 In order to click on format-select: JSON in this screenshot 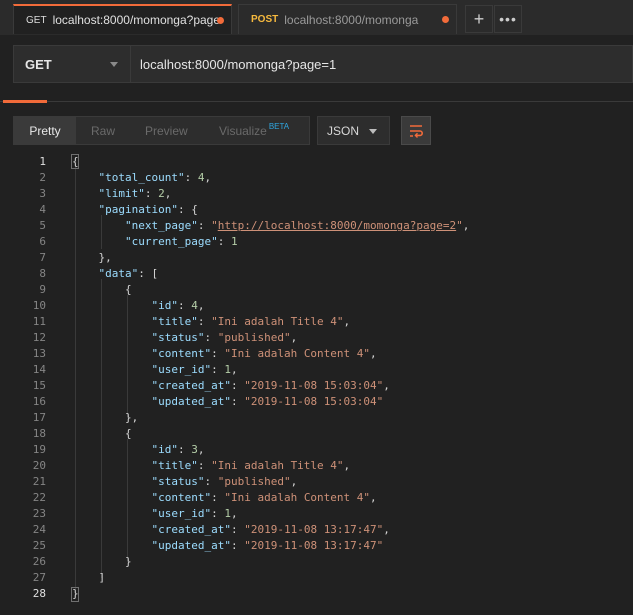, I will do `click(353, 130)`.